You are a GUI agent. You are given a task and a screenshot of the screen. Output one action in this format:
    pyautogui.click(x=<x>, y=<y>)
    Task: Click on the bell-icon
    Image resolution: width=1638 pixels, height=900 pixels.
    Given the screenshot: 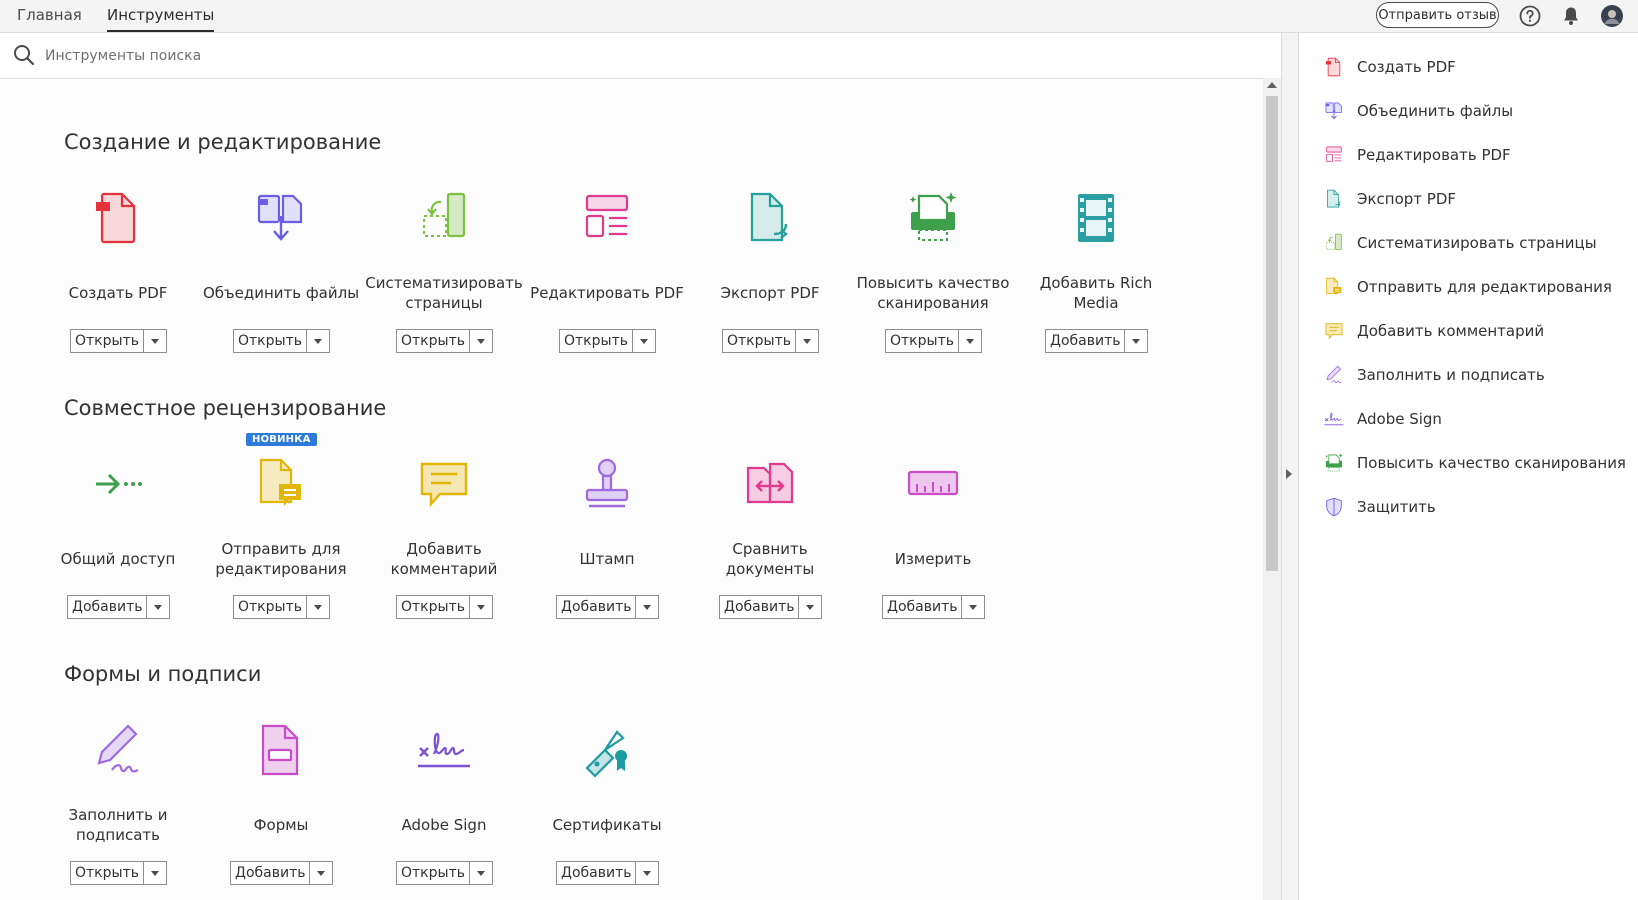 What is the action you would take?
    pyautogui.click(x=1571, y=16)
    